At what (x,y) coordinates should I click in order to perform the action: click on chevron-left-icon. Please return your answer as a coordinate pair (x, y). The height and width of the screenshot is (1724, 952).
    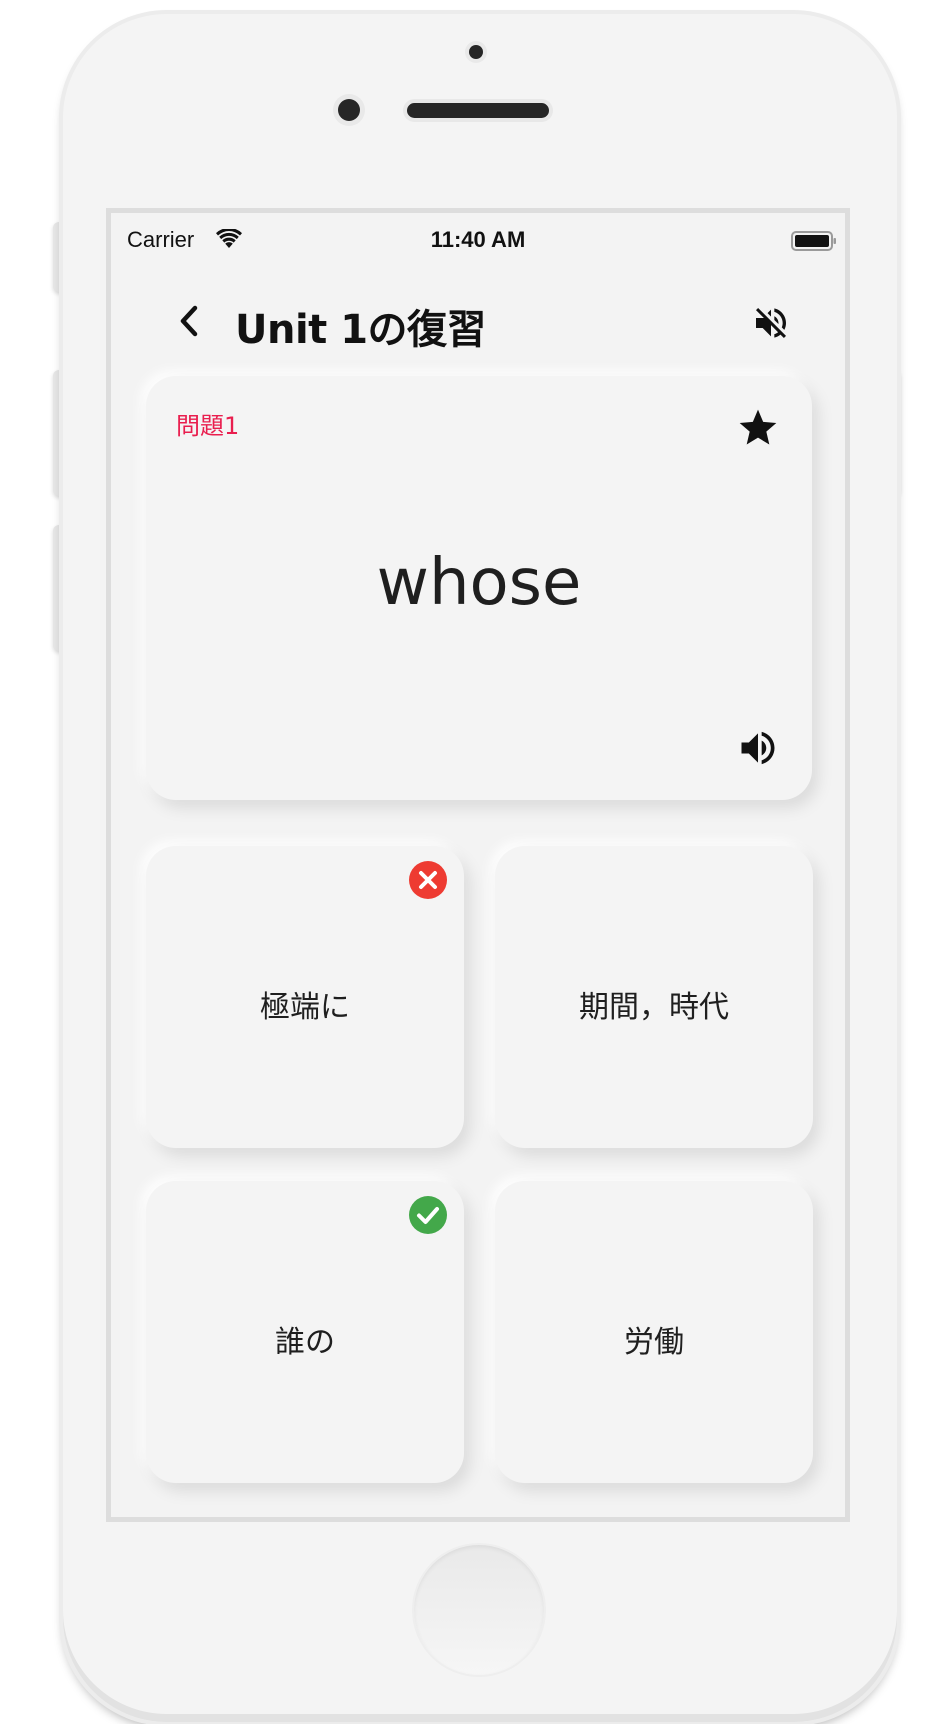
    Looking at the image, I should click on (189, 321).